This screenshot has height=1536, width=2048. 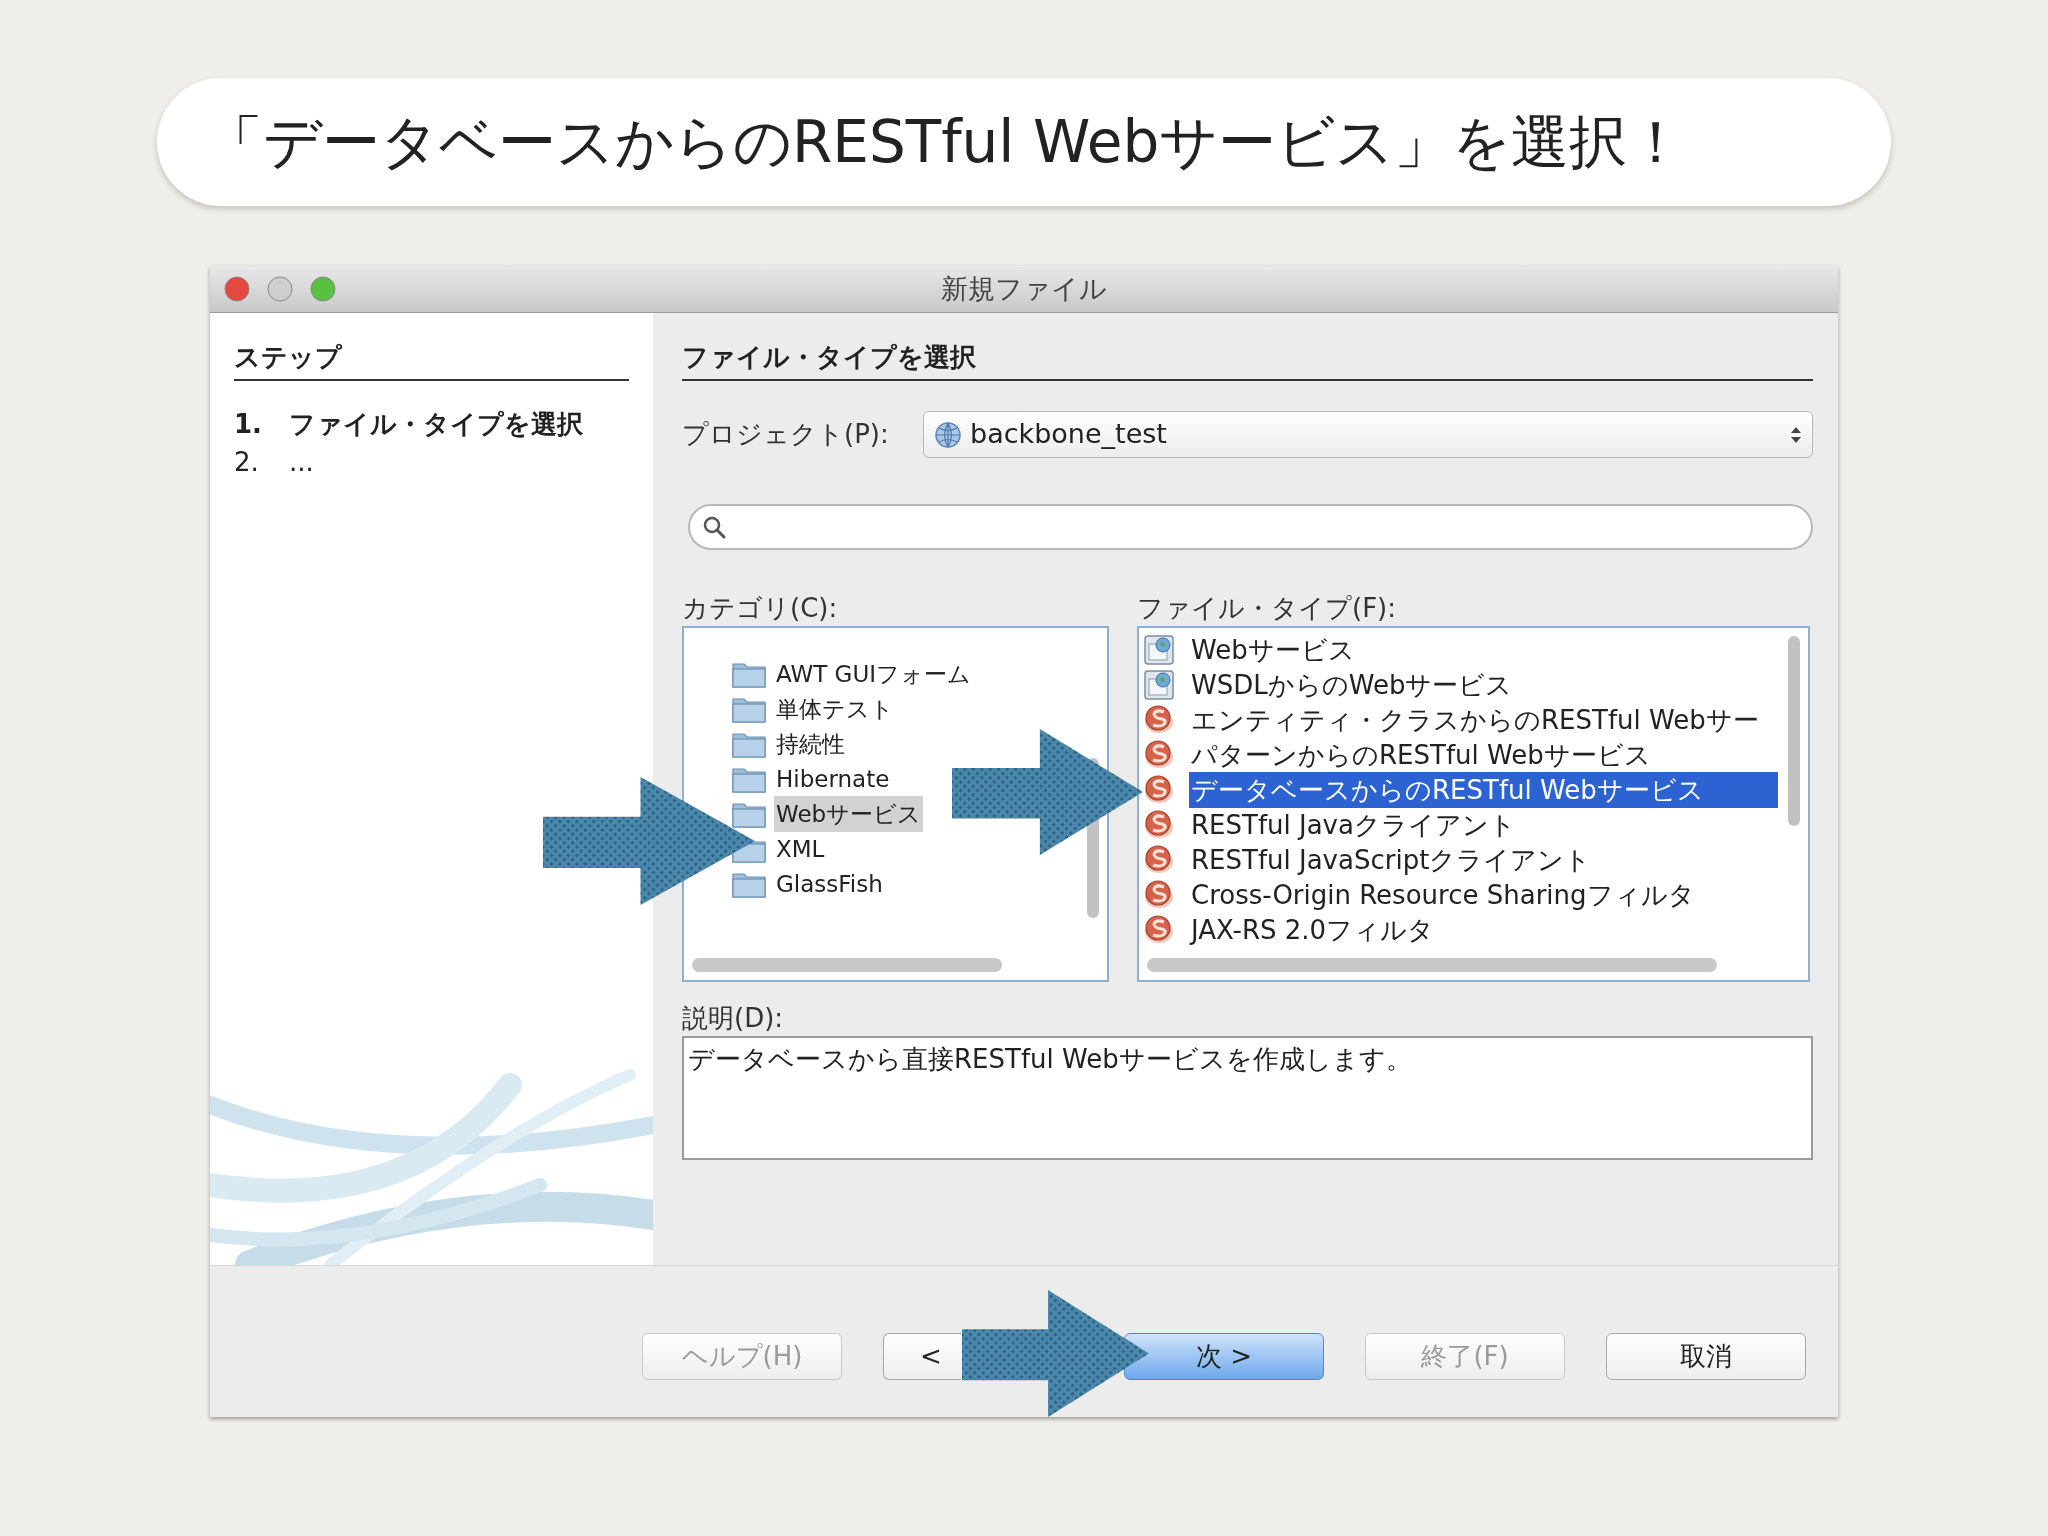 I want to click on list-item: 単体テスト, so click(x=835, y=708).